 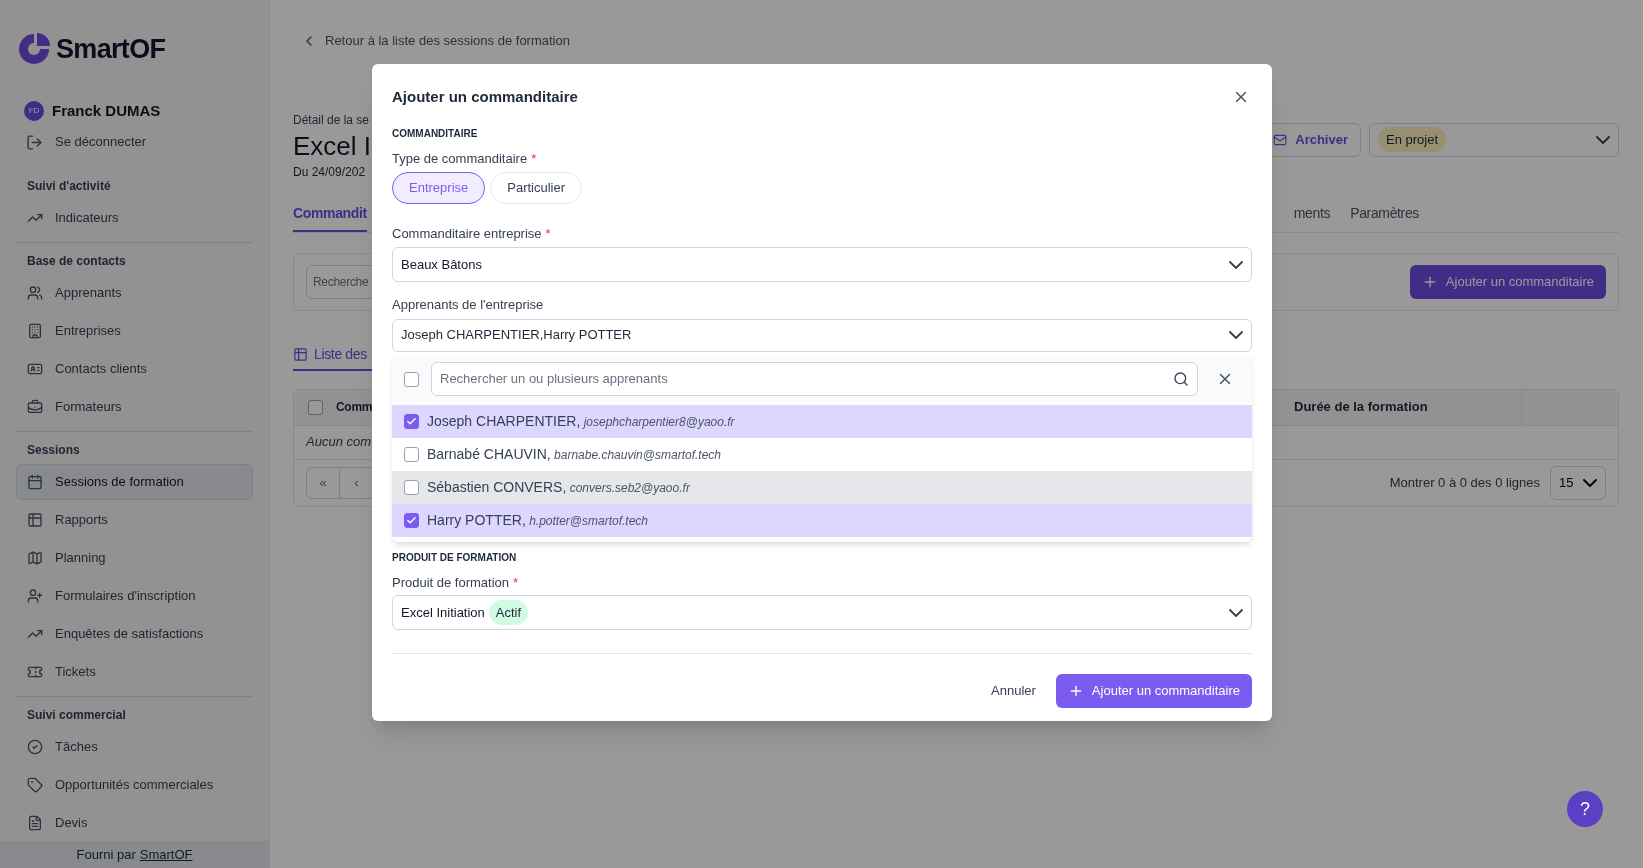 I want to click on status-select: En projet, so click(x=1494, y=139).